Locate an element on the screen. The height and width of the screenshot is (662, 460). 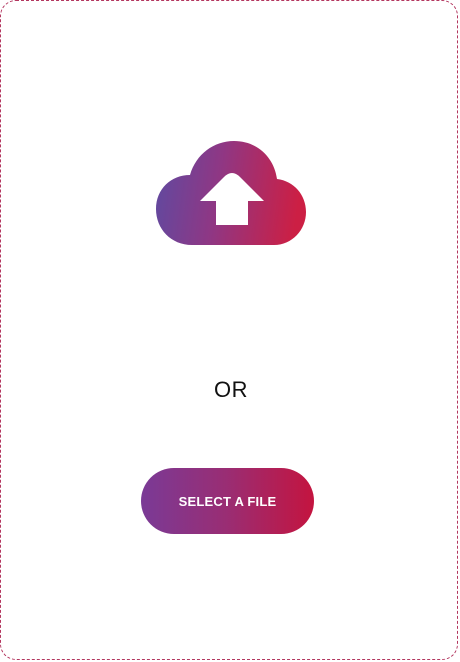
or-separator: OR is located at coordinates (231, 389).